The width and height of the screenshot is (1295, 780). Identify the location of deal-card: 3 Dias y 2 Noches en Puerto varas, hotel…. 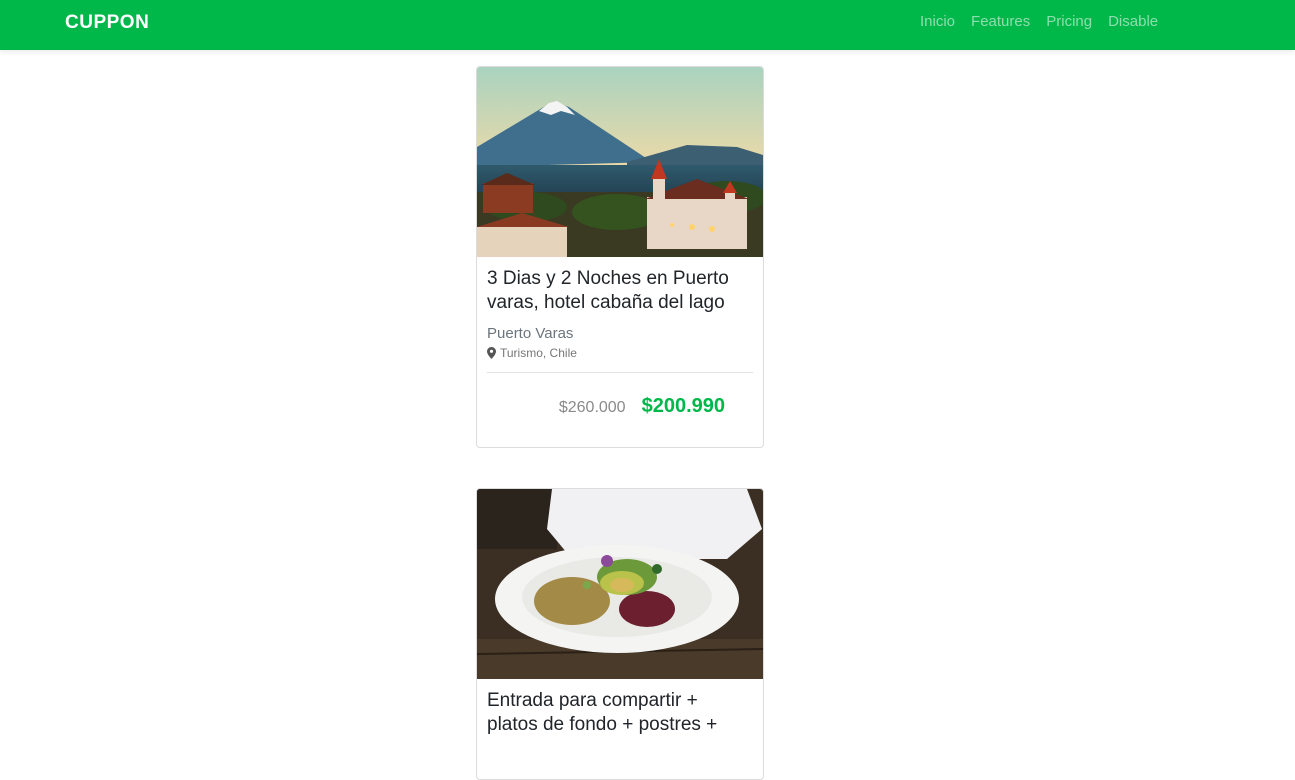
(620, 257).